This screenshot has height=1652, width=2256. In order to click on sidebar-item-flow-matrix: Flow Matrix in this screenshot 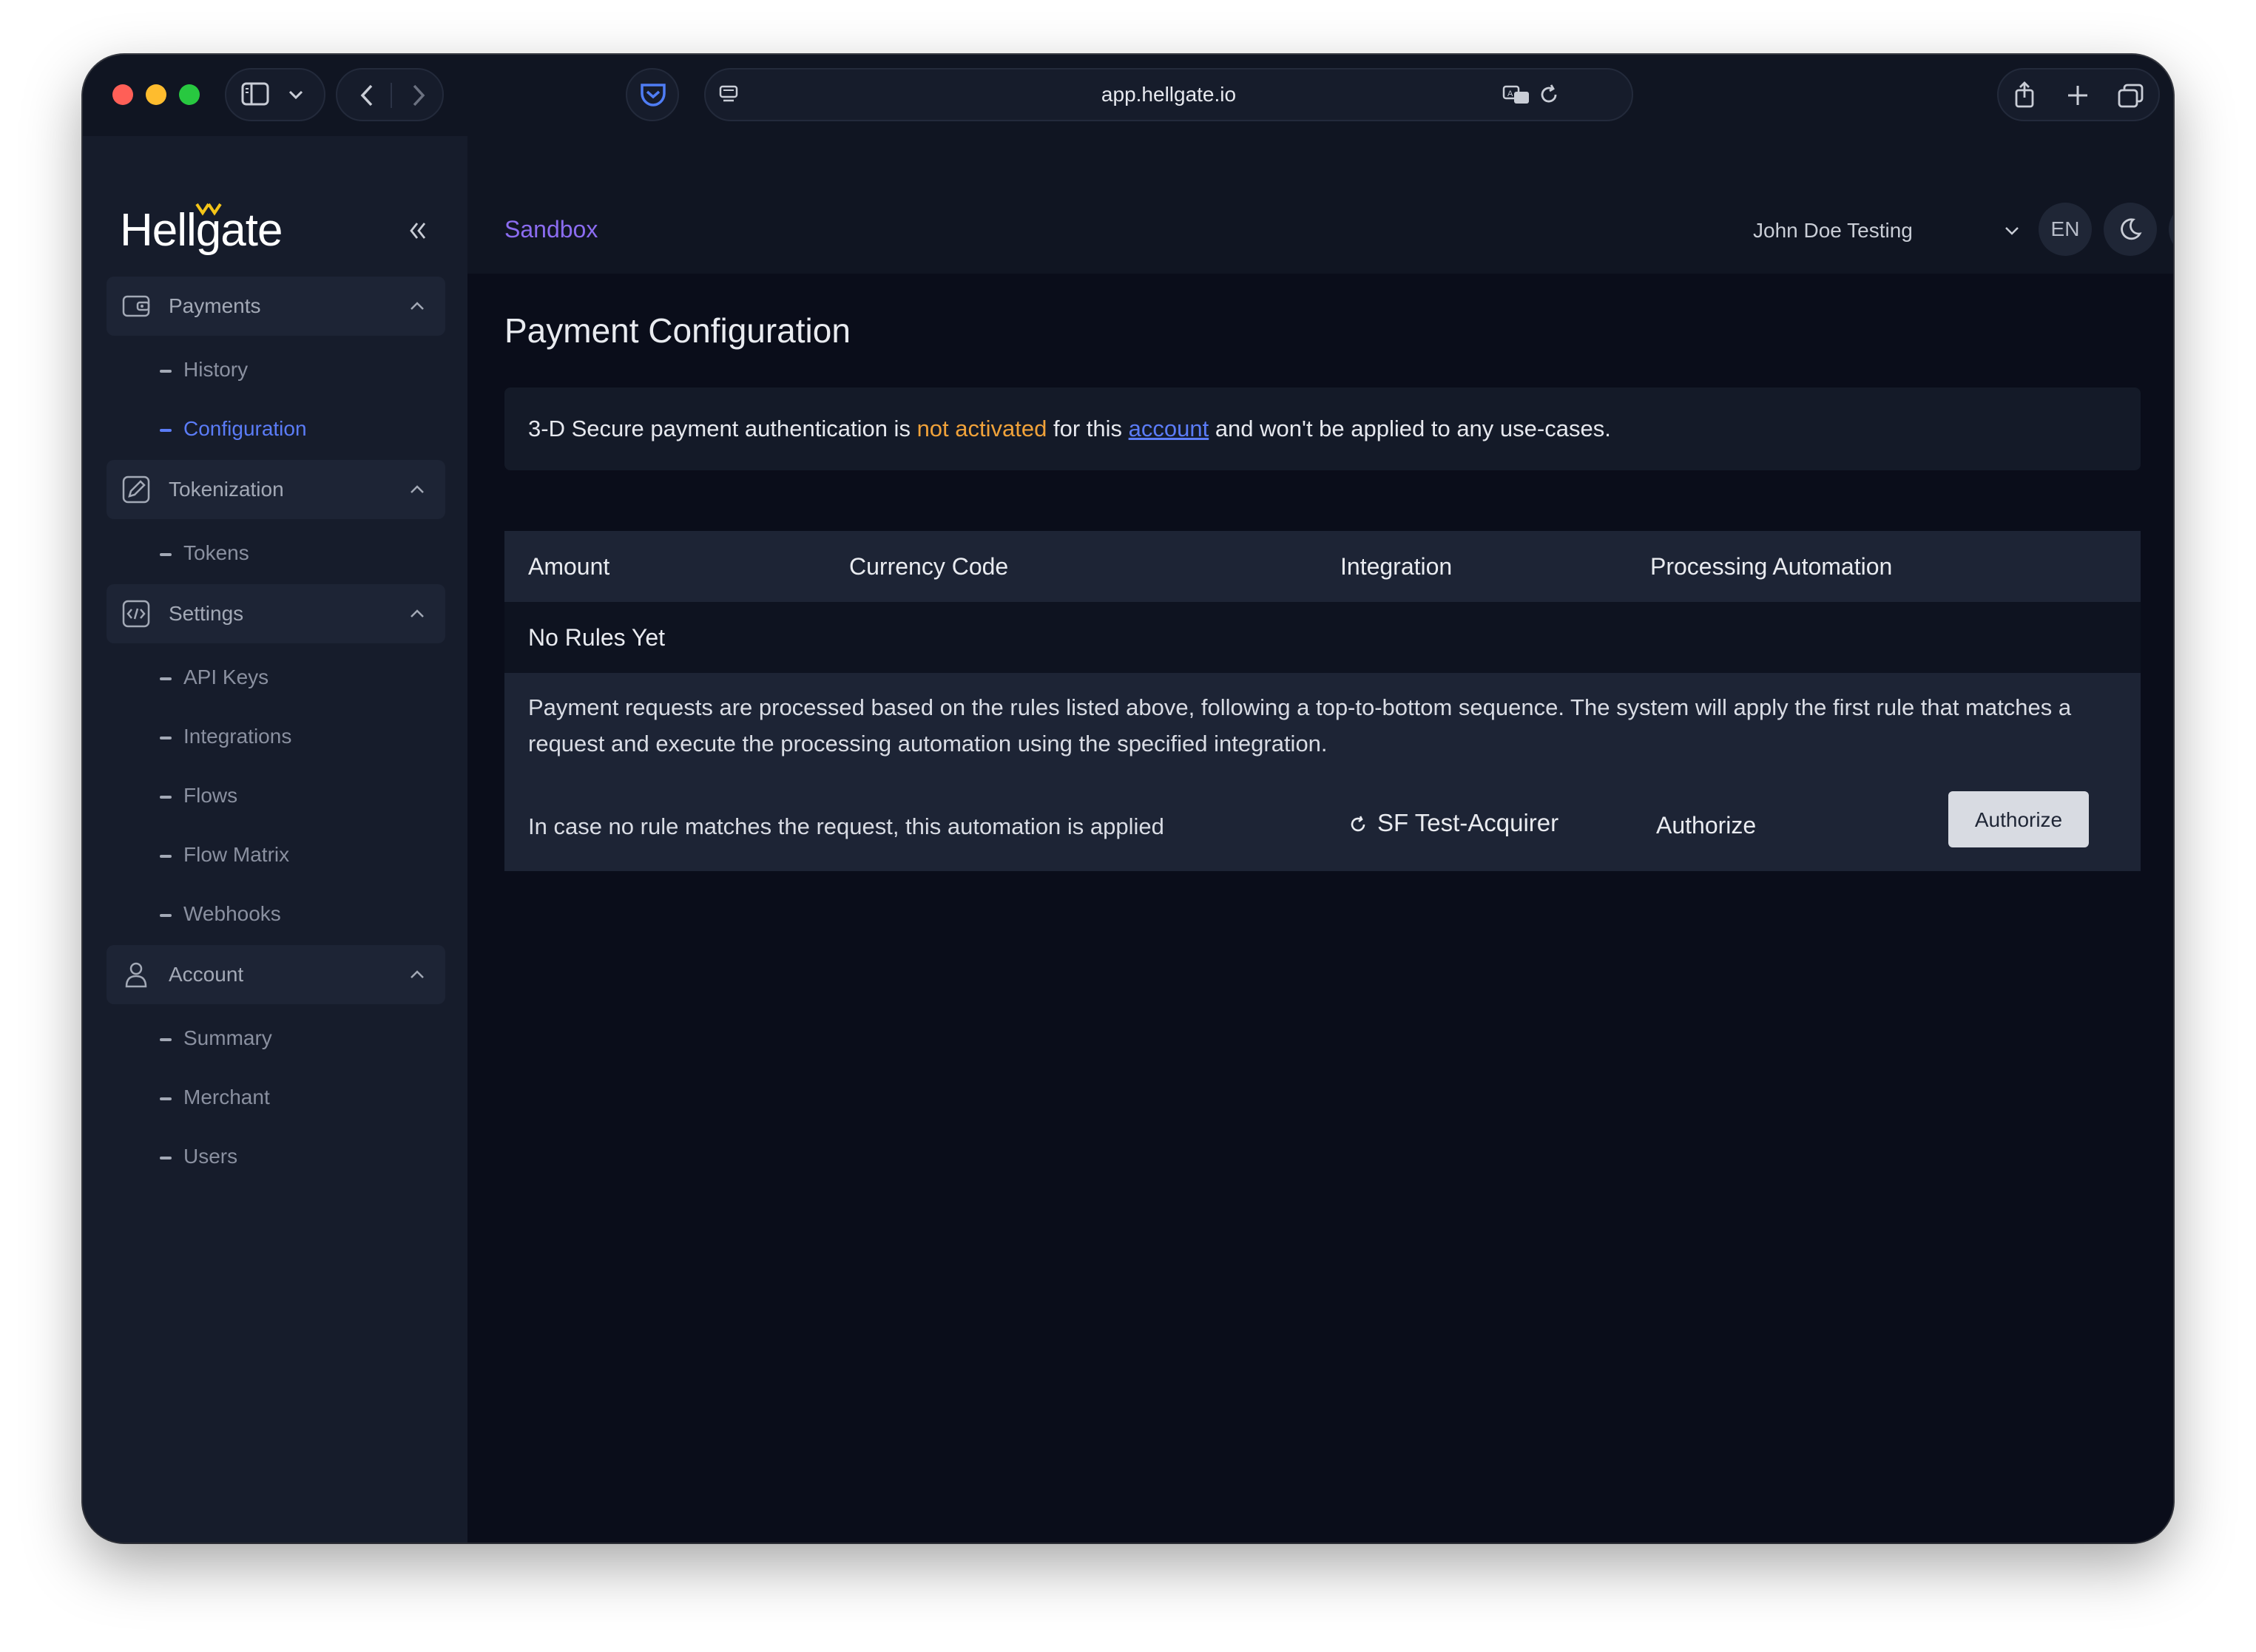, I will do `click(224, 855)`.